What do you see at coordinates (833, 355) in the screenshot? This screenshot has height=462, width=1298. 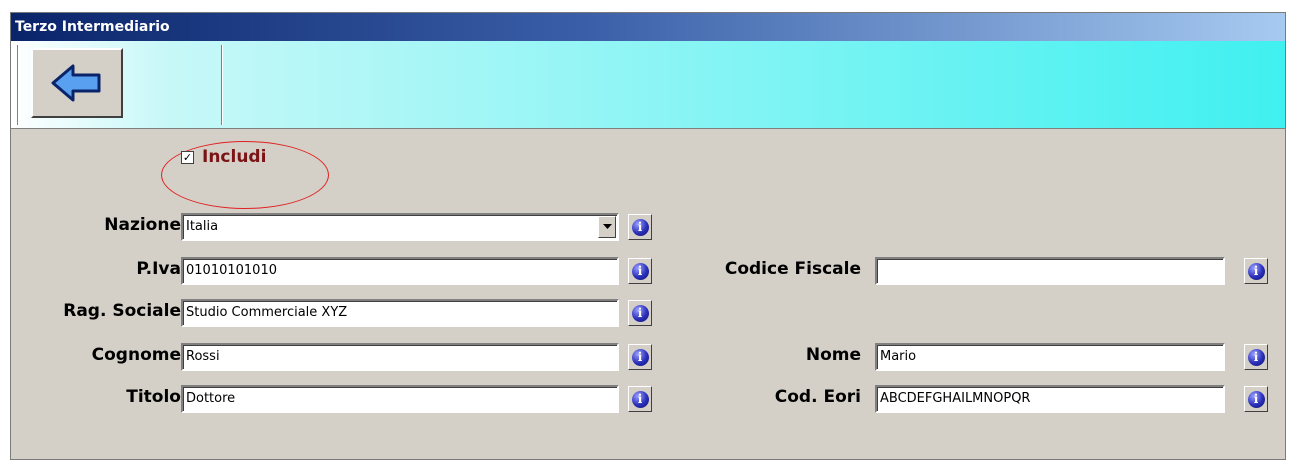 I see `nome-label: Nome` at bounding box center [833, 355].